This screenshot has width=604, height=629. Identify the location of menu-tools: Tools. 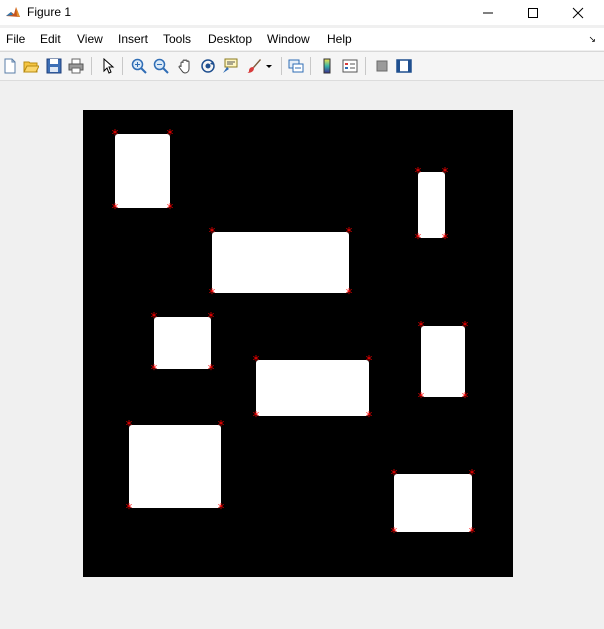
(177, 39).